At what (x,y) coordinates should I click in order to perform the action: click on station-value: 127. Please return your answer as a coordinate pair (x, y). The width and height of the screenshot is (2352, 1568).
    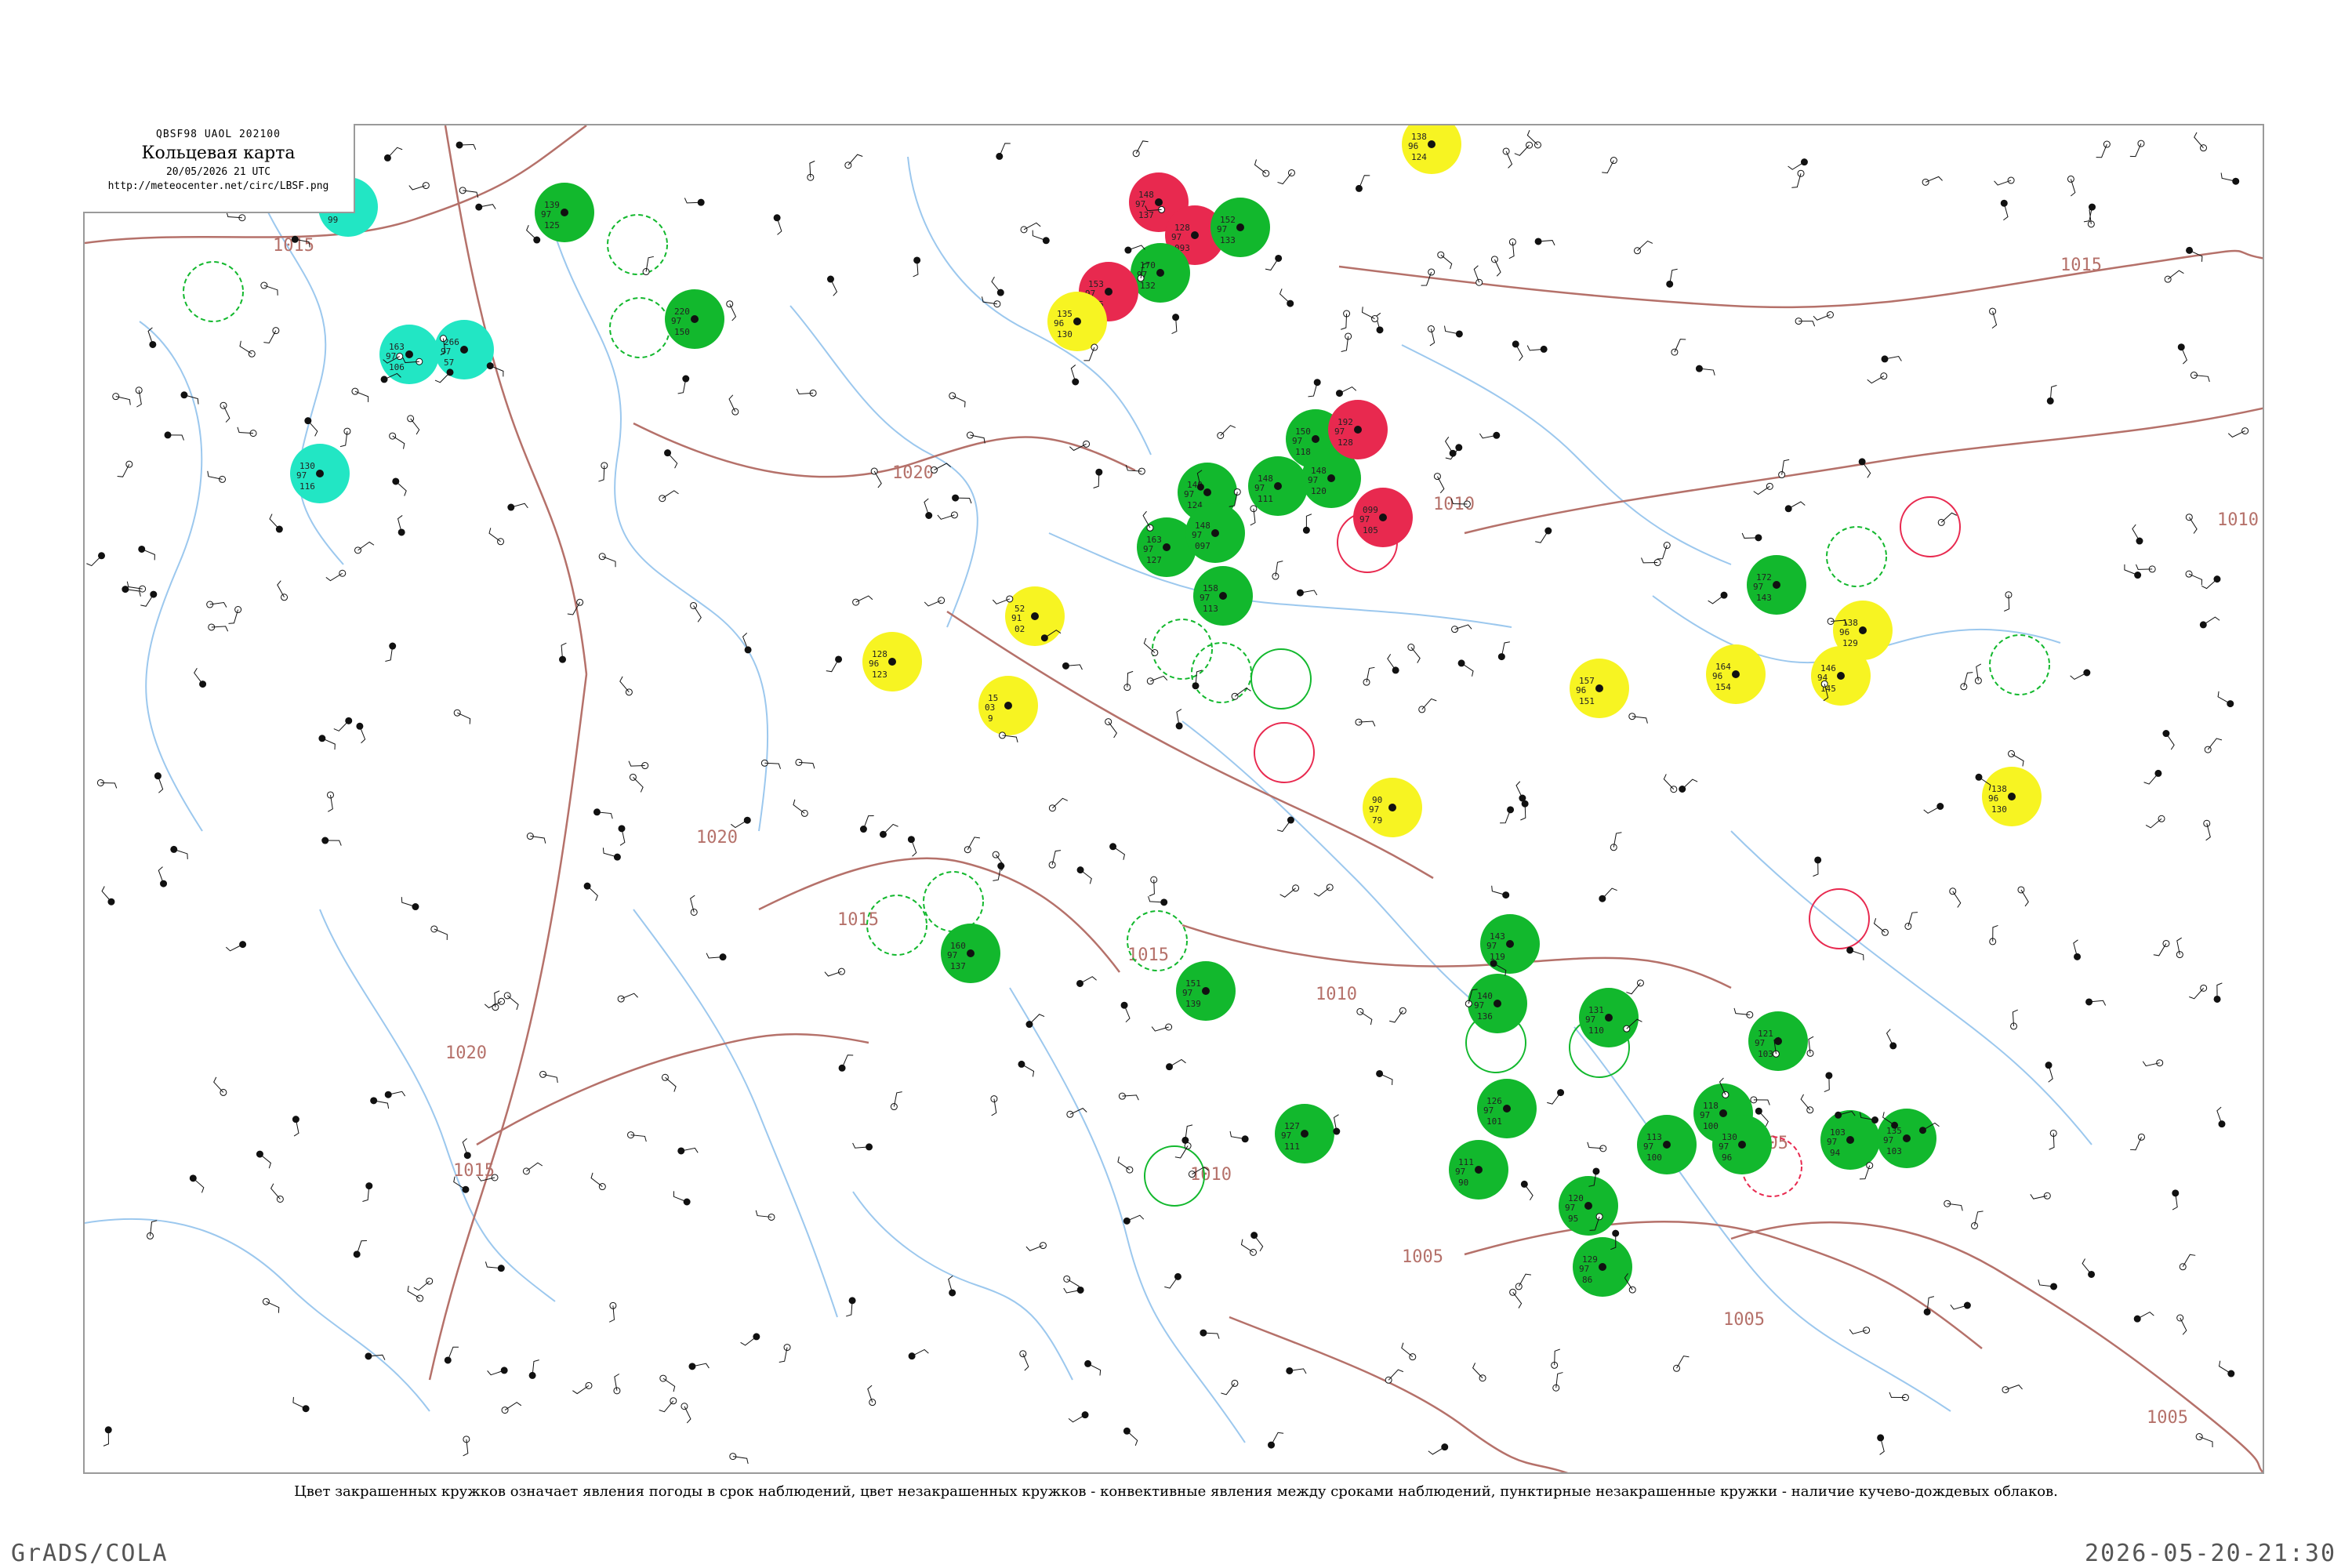
    Looking at the image, I should click on (1154, 560).